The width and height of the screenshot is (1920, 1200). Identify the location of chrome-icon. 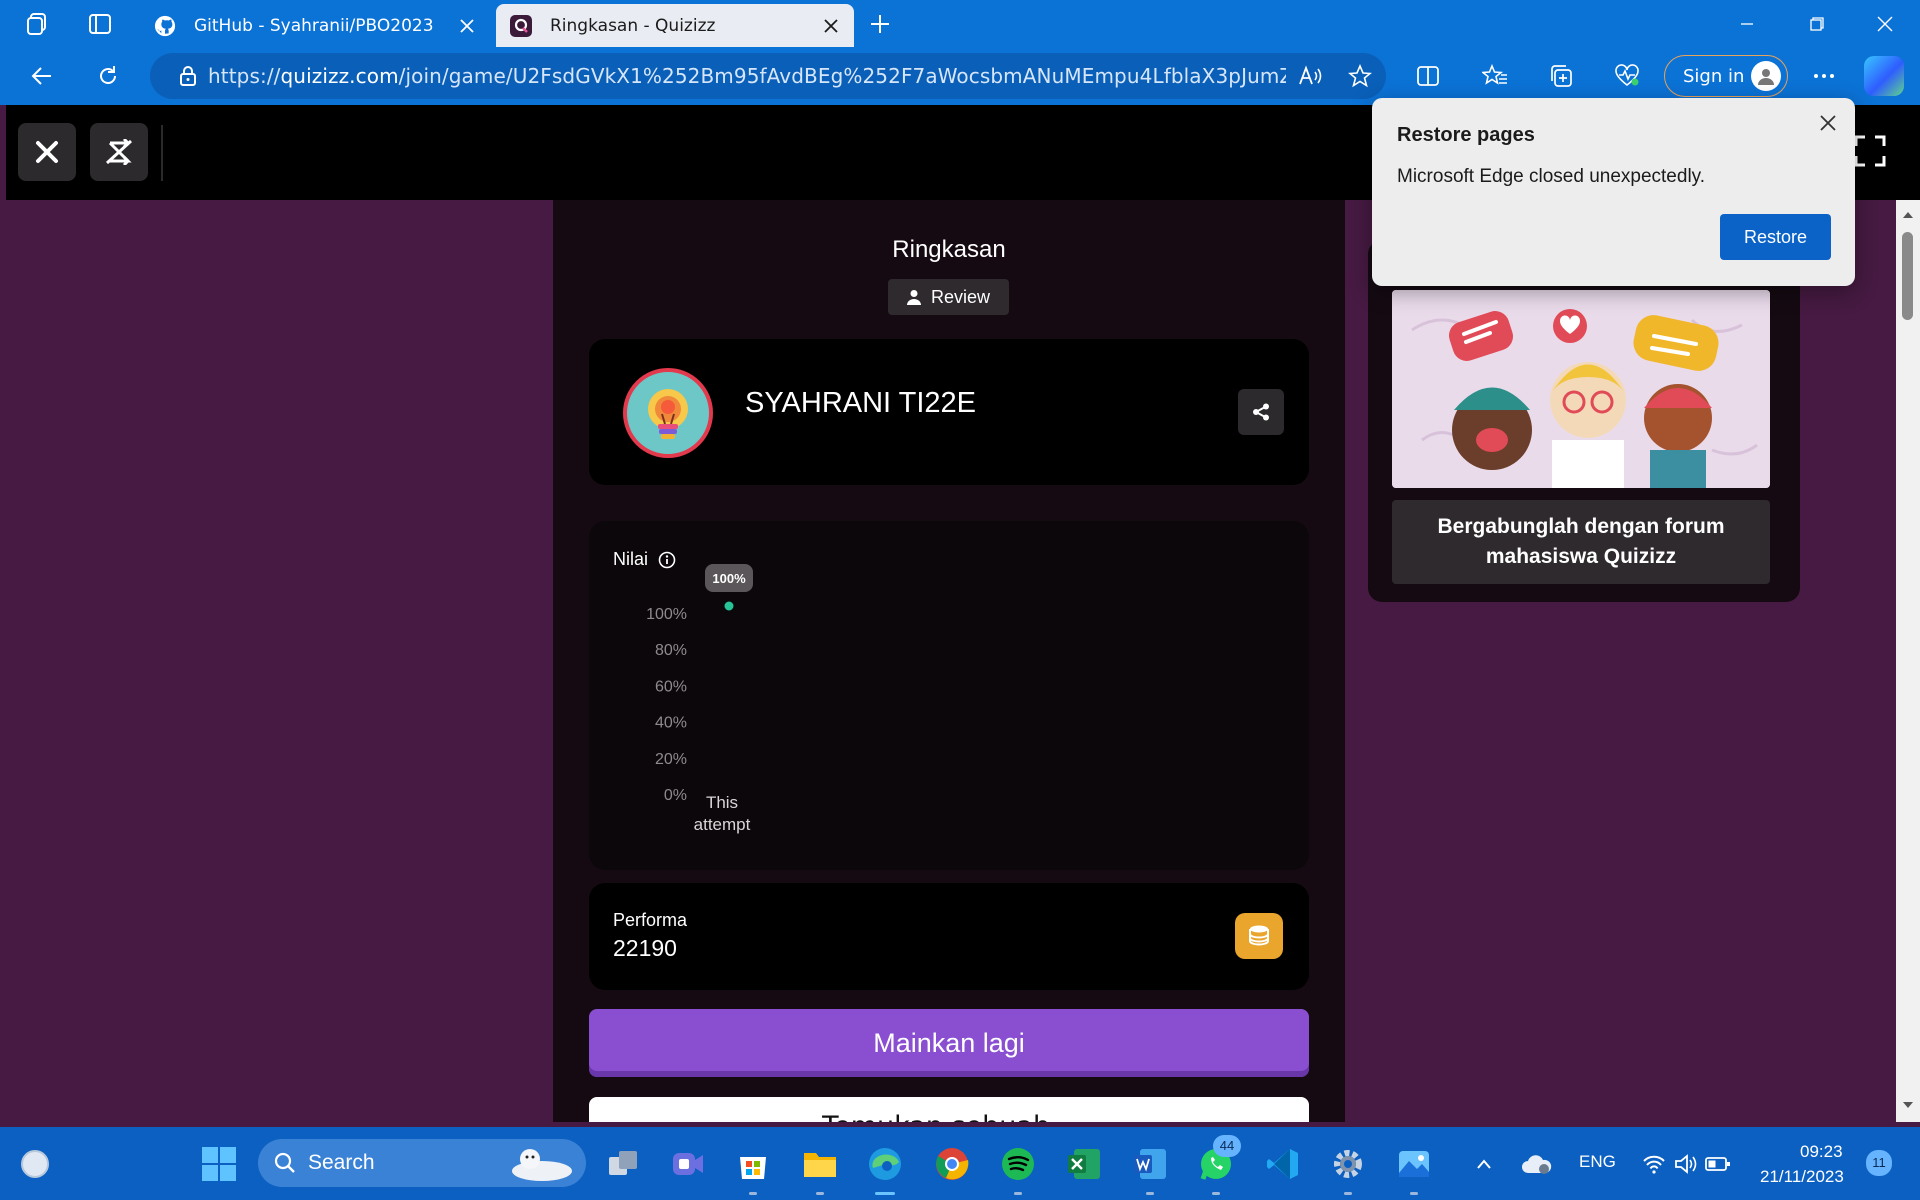
(952, 1164).